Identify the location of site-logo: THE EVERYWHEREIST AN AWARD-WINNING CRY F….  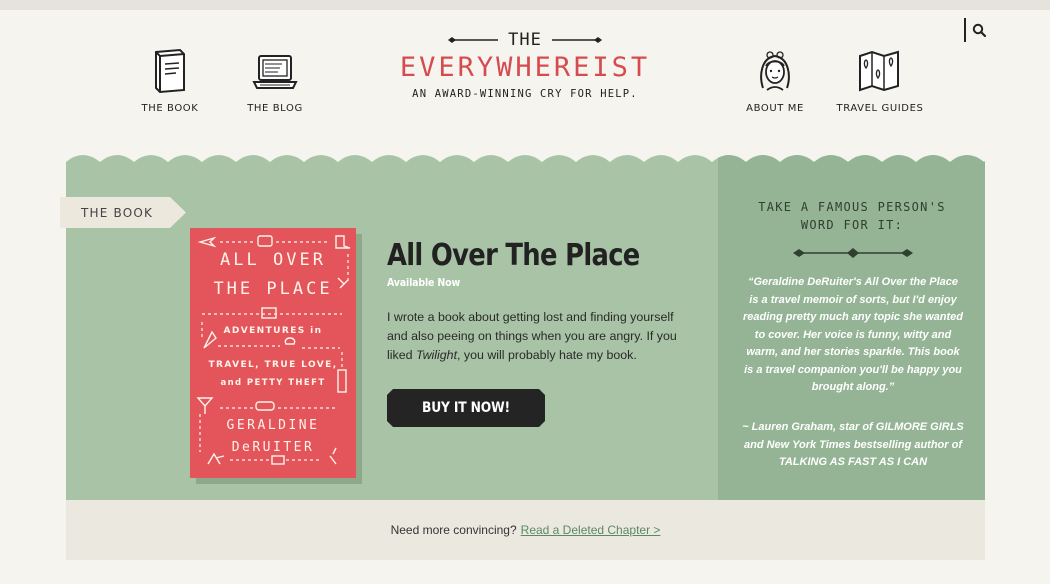
(525, 65).